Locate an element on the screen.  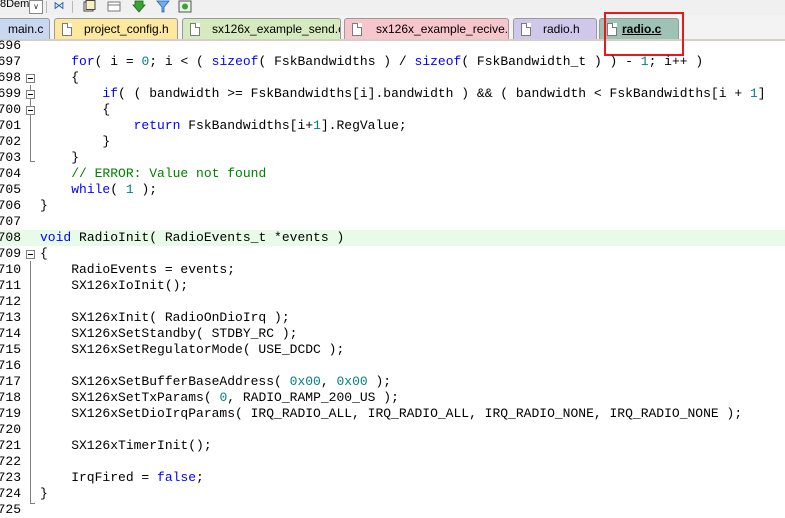
line-number: 700 is located at coordinates (10, 109).